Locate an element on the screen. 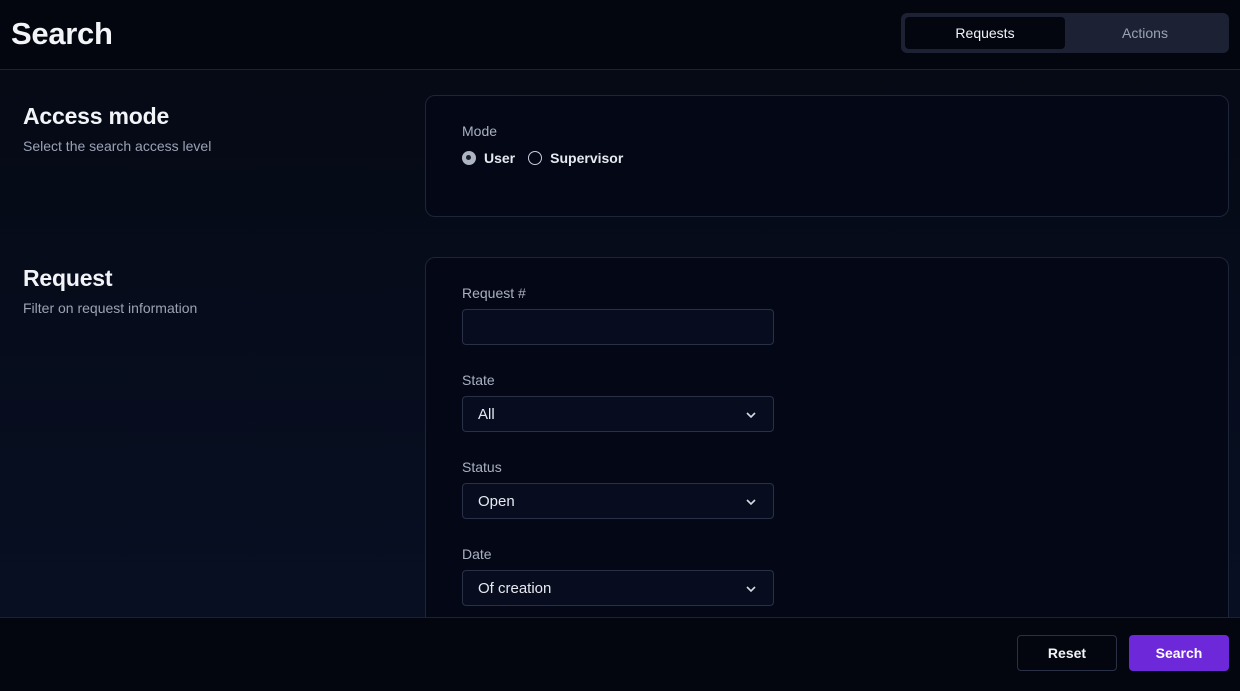 The height and width of the screenshot is (691, 1240). radio-checked-icon is located at coordinates (469, 158).